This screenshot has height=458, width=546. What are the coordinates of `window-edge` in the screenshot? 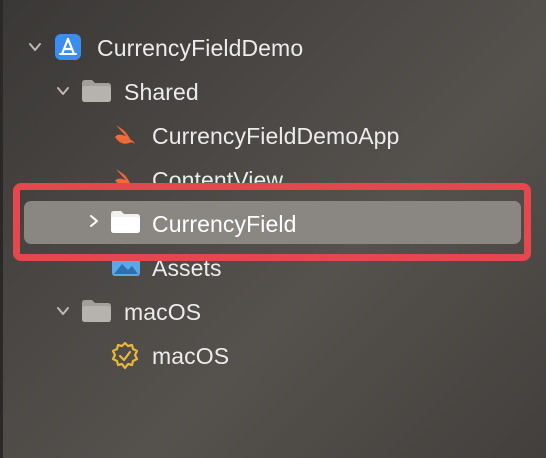 It's located at (1, 229).